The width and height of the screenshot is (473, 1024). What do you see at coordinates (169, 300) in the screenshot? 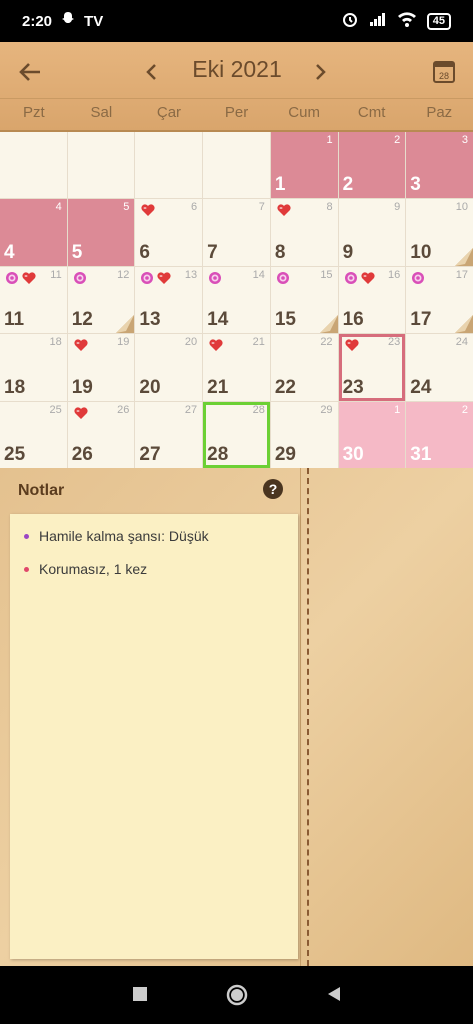
I see `calendar-day-cell: 13 13` at bounding box center [169, 300].